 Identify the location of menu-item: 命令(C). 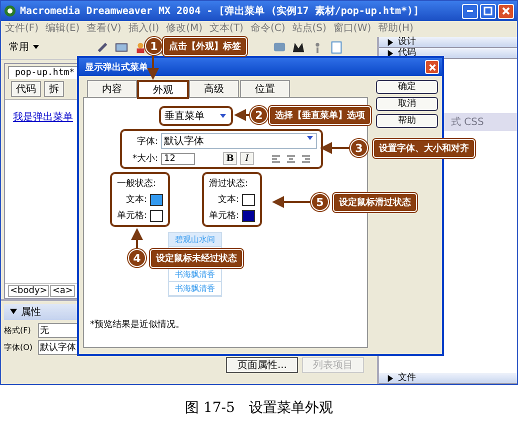
(268, 28).